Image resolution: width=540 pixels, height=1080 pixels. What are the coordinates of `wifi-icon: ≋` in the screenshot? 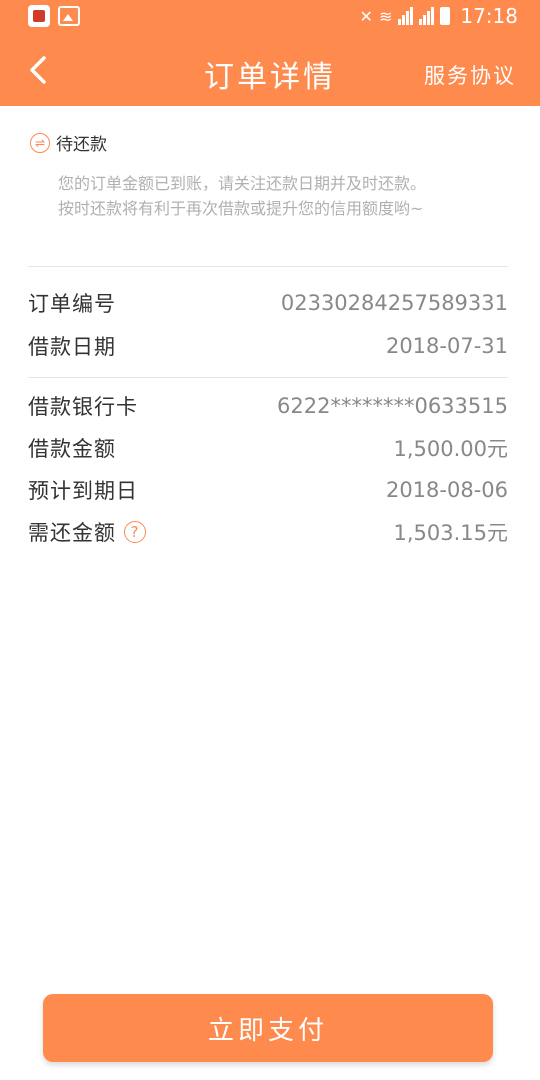 It's located at (385, 16).